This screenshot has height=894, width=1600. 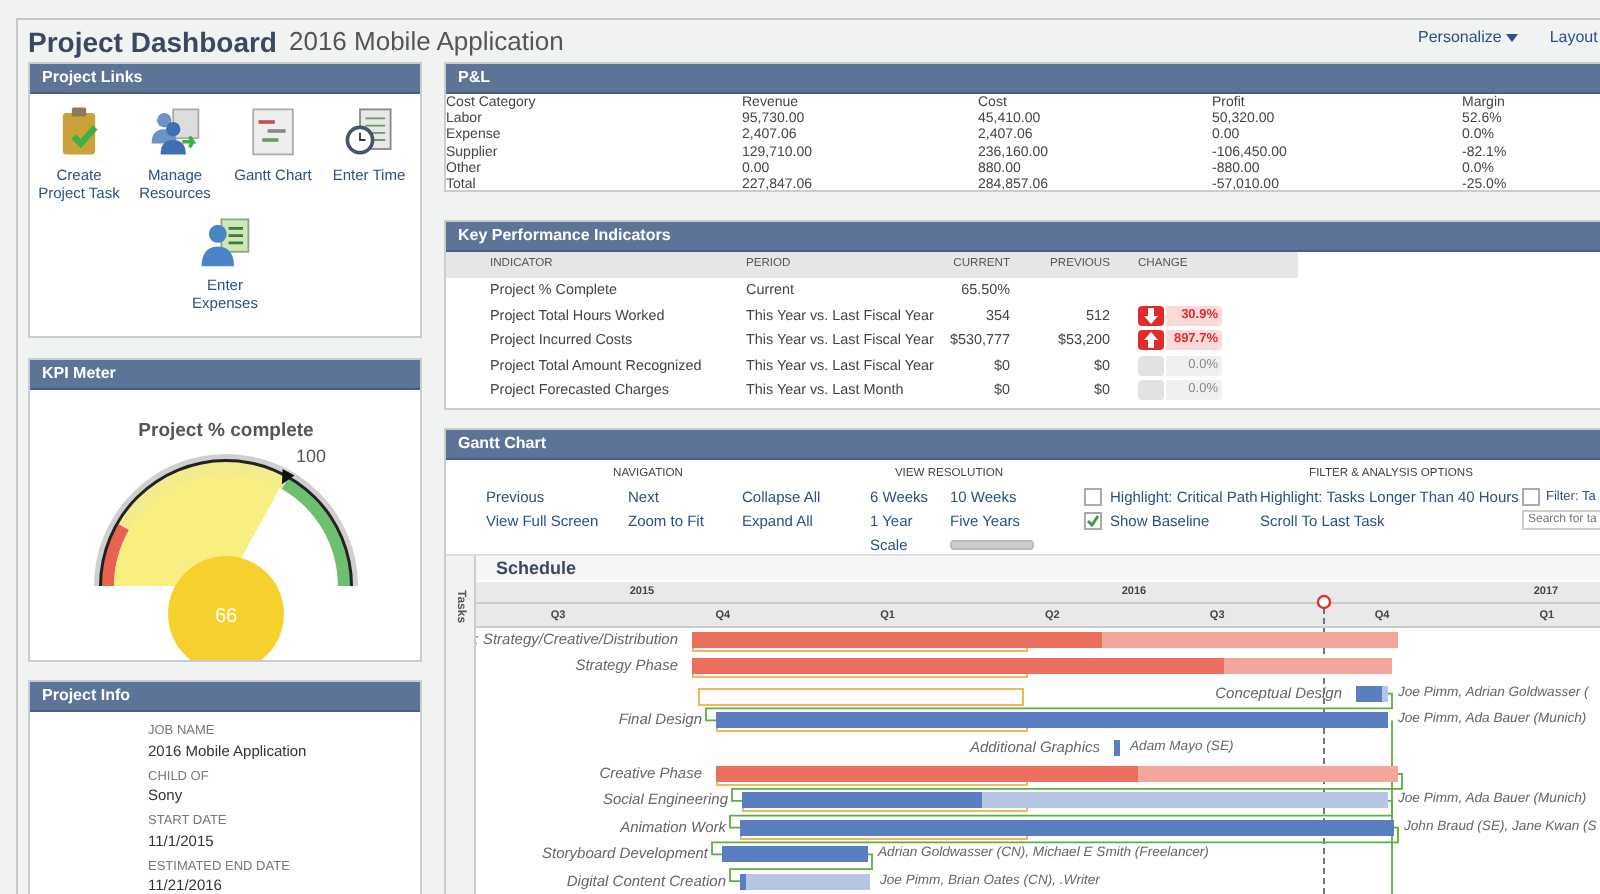 What do you see at coordinates (1023, 79) in the screenshot?
I see `panel-title: P&L` at bounding box center [1023, 79].